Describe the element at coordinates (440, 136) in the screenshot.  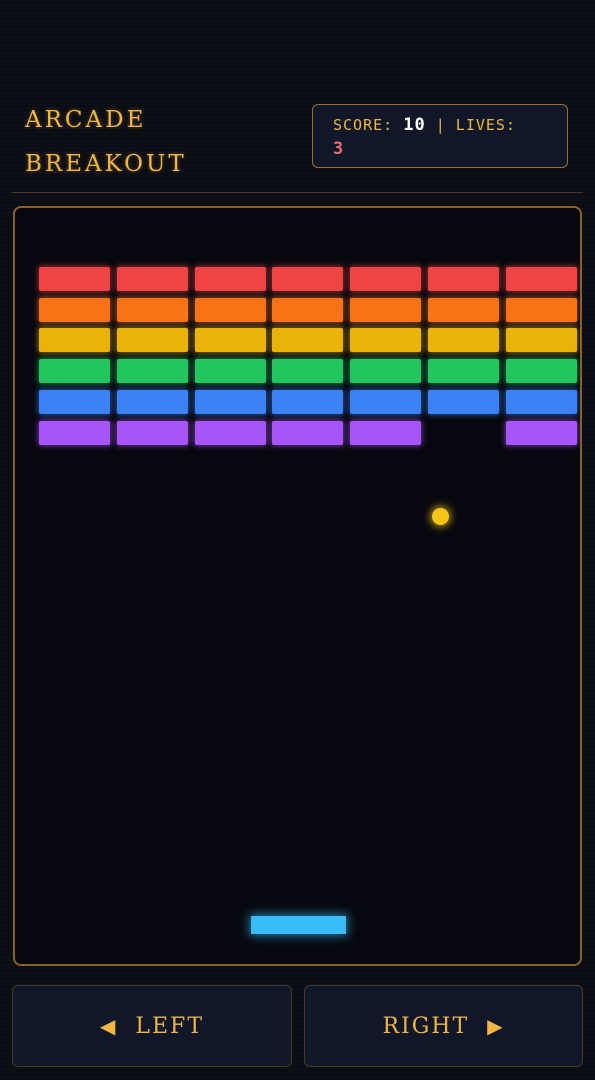
I see `score-panel: SCORE: 10 | LIVES: 3` at that location.